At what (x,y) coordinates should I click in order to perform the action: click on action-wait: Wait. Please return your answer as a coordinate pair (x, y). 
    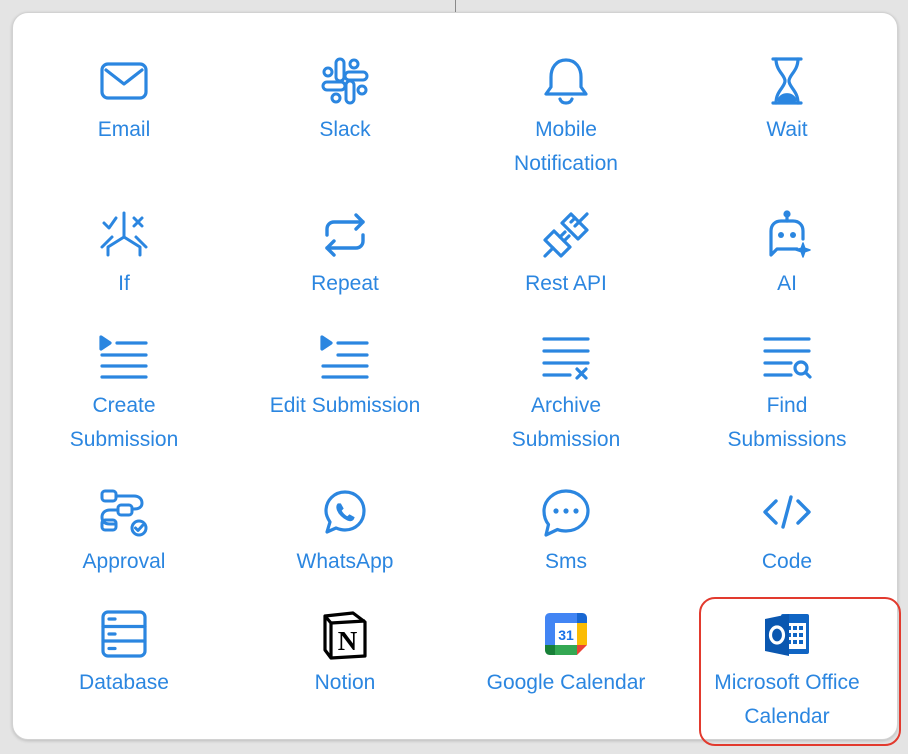
    Looking at the image, I should click on (787, 101).